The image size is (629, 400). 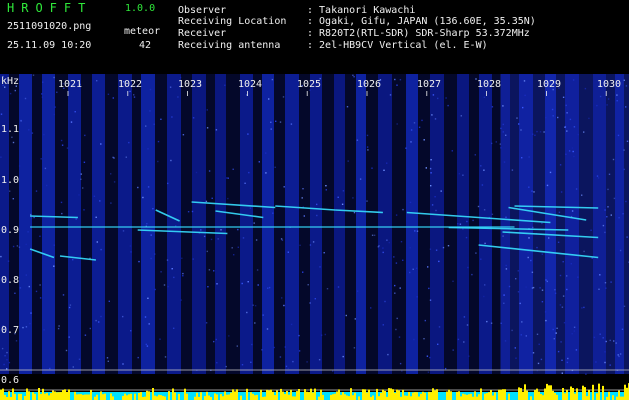 What do you see at coordinates (49, 26) in the screenshot?
I see `file-name: 2511091020.png` at bounding box center [49, 26].